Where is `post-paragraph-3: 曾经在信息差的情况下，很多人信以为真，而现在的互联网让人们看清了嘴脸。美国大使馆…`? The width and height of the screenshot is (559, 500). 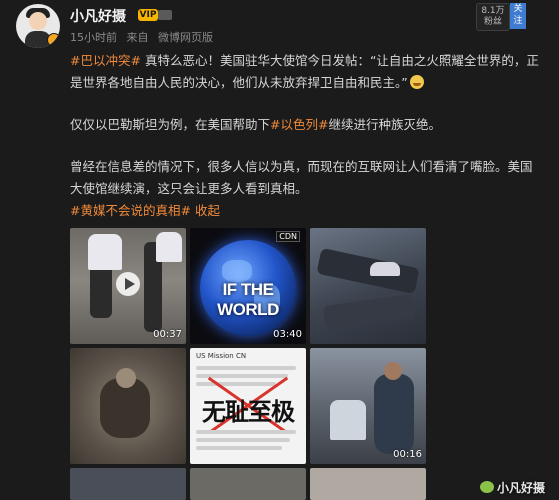 post-paragraph-3: 曾经在信息差的情况下，很多人信以为真，而现在的互联网让人们看清了嘴脸。美国大使馆… is located at coordinates (305, 189).